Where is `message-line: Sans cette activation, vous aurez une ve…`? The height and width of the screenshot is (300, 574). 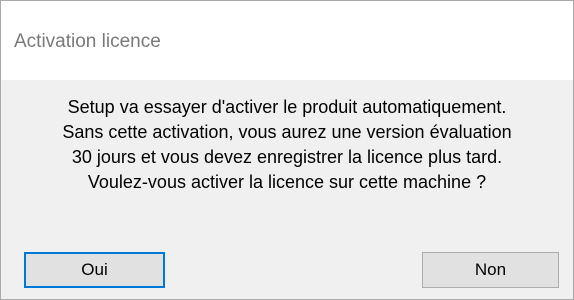
message-line: Sans cette activation, vous aurez une ve… is located at coordinates (287, 132).